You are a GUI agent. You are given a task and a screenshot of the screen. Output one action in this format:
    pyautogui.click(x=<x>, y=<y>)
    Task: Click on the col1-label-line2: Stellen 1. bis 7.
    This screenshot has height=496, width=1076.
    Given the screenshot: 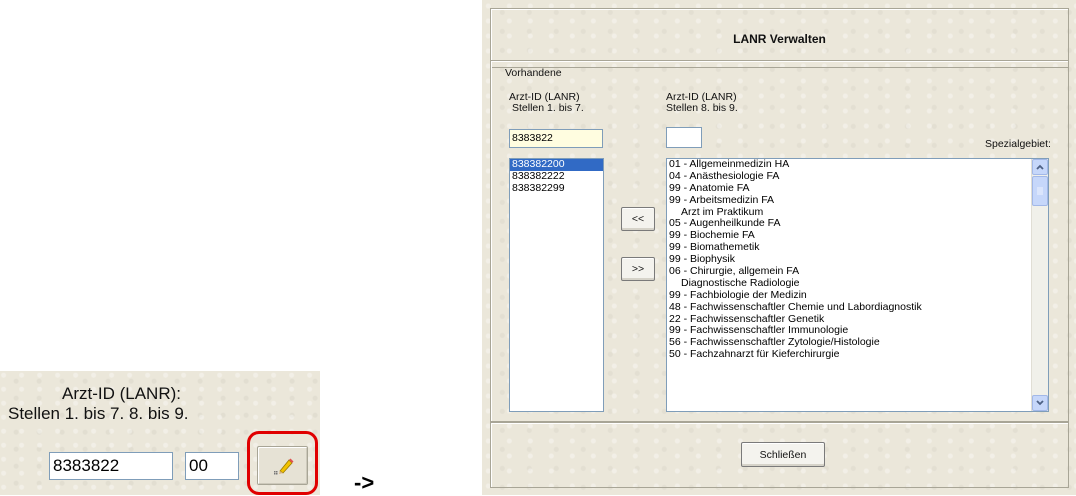 What is the action you would take?
    pyautogui.click(x=548, y=108)
    